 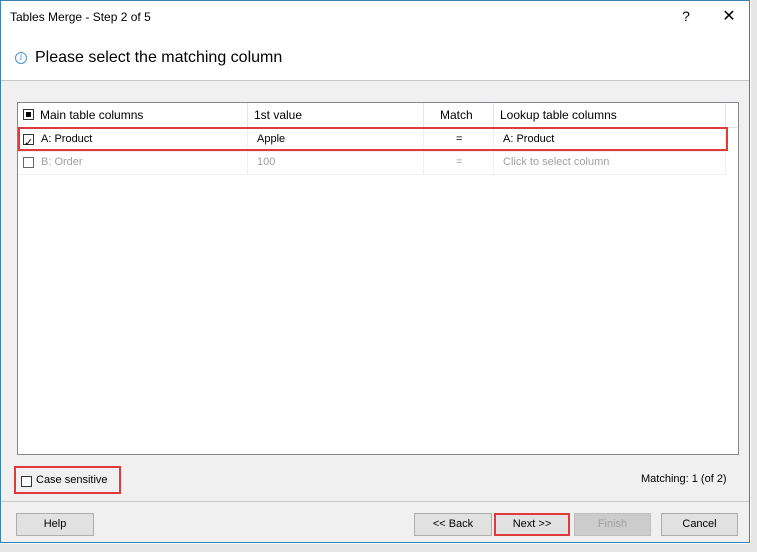 What do you see at coordinates (133, 141) in the screenshot?
I see `main-column-cell: A: Product` at bounding box center [133, 141].